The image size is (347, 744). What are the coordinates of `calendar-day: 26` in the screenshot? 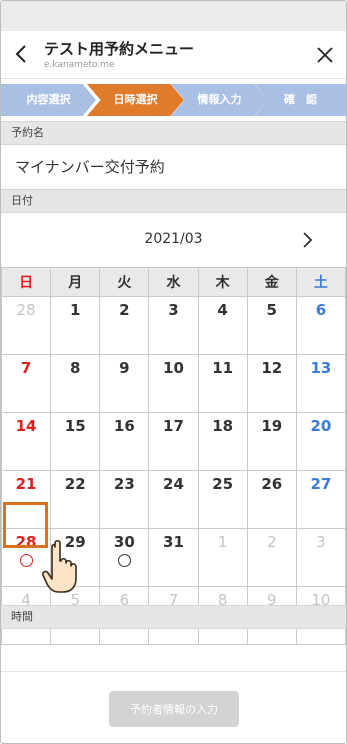 It's located at (271, 499).